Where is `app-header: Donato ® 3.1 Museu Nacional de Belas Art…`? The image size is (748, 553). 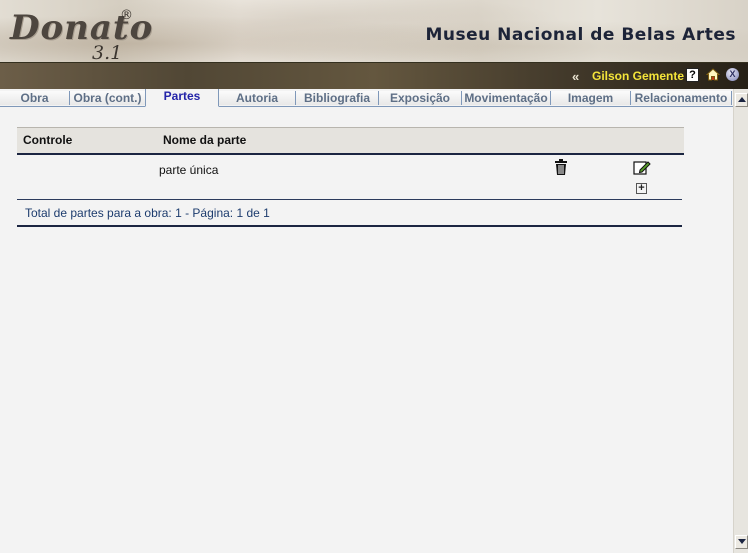 app-header: Donato ® 3.1 Museu Nacional de Belas Art… is located at coordinates (374, 31).